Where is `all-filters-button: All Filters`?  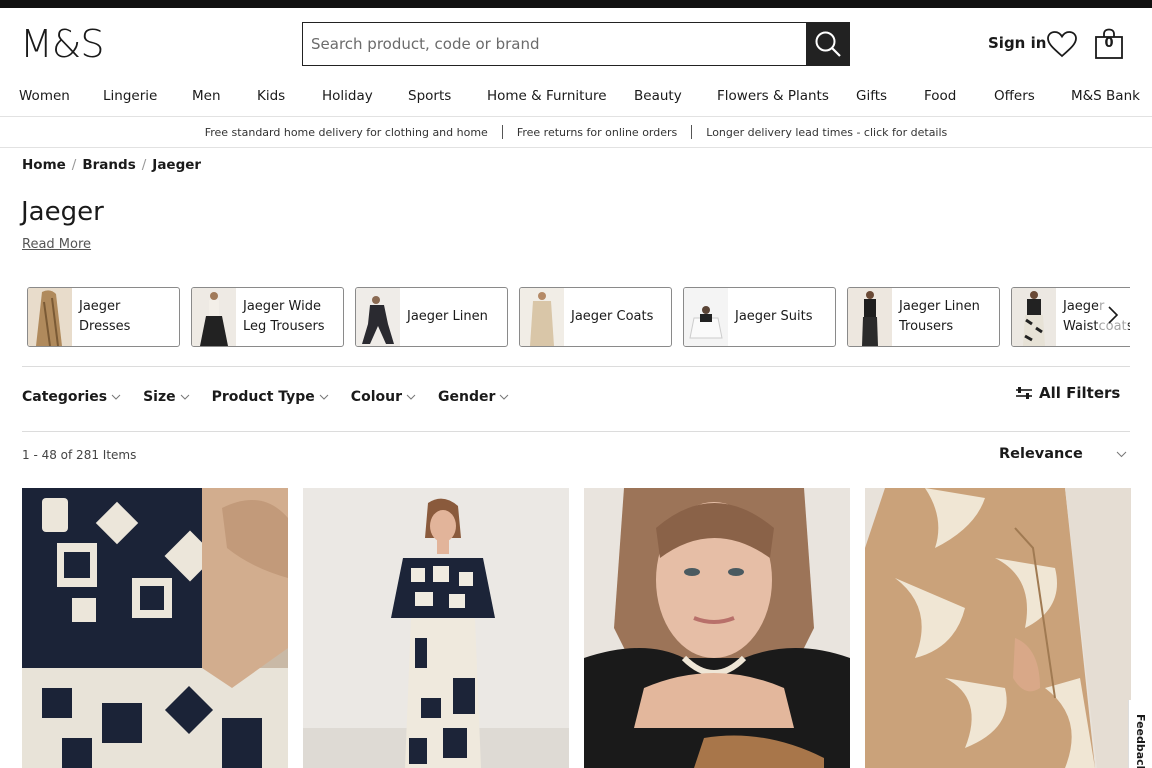
all-filters-button: All Filters is located at coordinates (1067, 393).